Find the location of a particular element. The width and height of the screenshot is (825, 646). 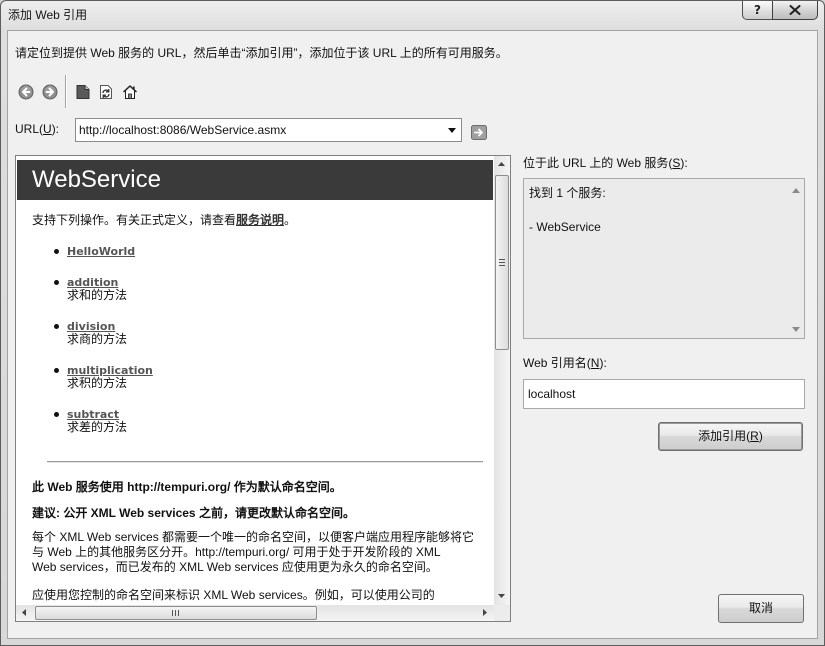

reference-name-label-suffix: ): is located at coordinates (603, 363).